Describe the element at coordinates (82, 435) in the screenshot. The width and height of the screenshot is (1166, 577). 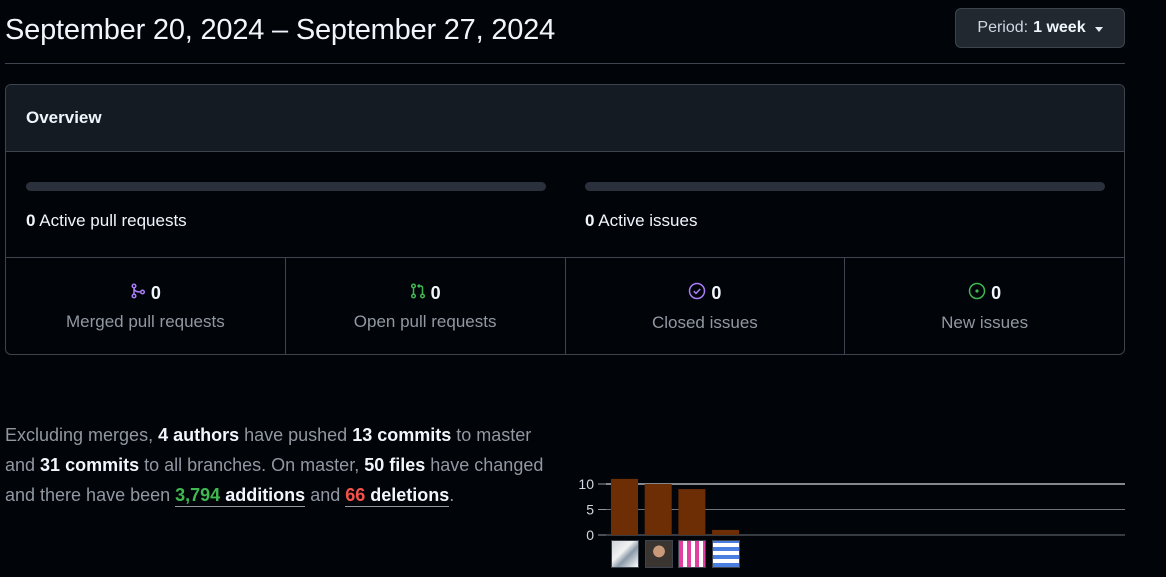
I see `summary-text: Excluding merges,` at that location.